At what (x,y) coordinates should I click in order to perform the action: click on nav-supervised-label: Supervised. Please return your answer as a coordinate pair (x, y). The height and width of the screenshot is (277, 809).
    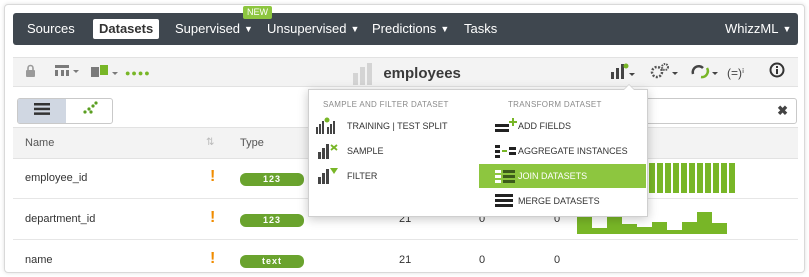
    Looking at the image, I should click on (208, 28).